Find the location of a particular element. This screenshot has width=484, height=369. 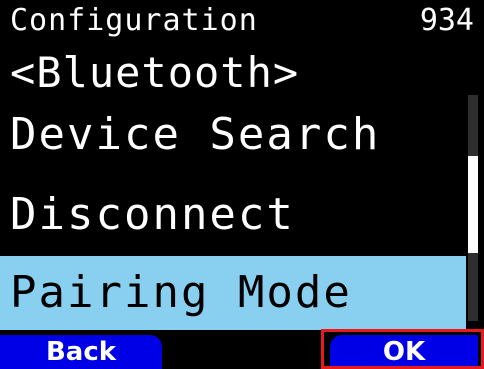

ok-button: OK is located at coordinates (404, 352).